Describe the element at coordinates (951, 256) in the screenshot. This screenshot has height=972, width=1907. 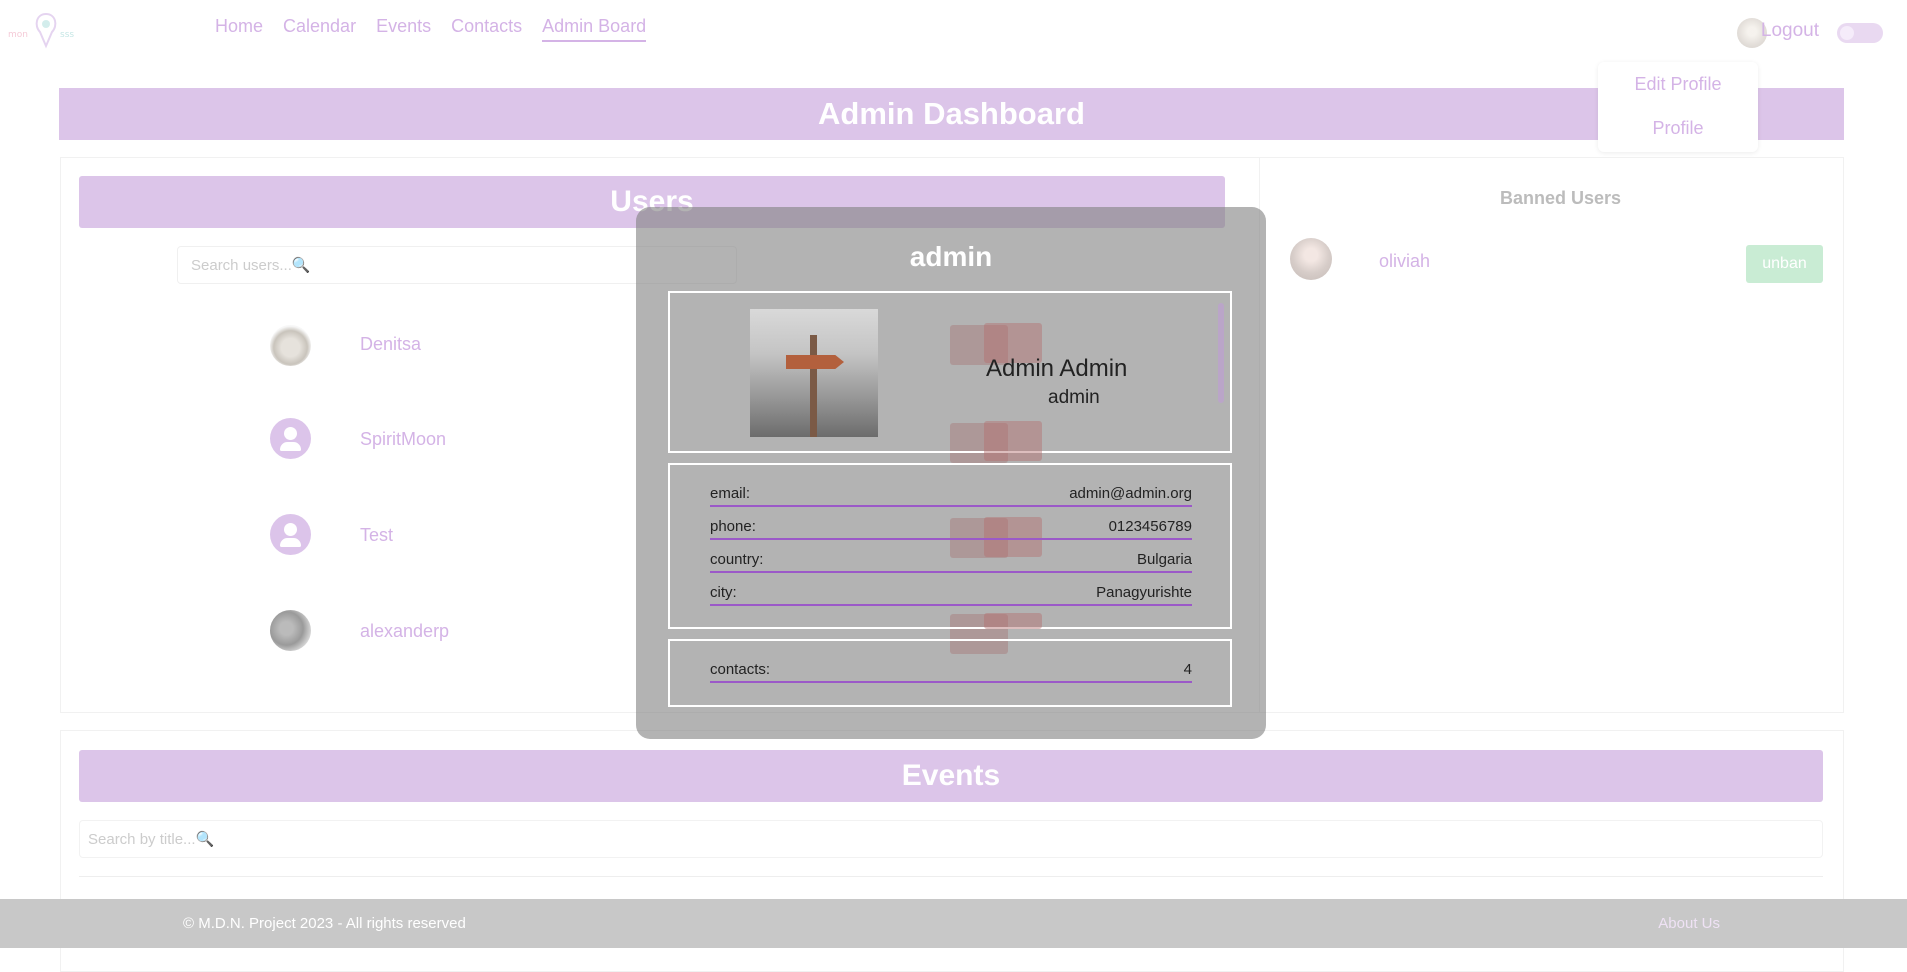
I see `modal-title: admin` at that location.